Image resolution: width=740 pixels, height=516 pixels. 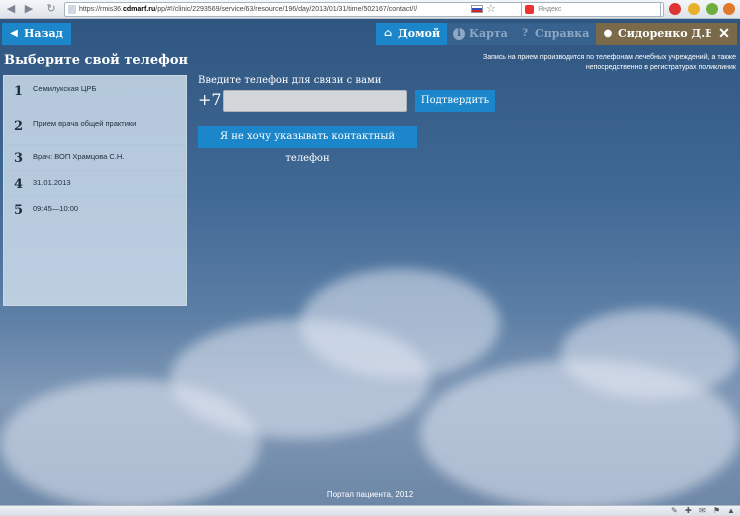 I want to click on url-prefix: https://rmis36., so click(x=101, y=9).